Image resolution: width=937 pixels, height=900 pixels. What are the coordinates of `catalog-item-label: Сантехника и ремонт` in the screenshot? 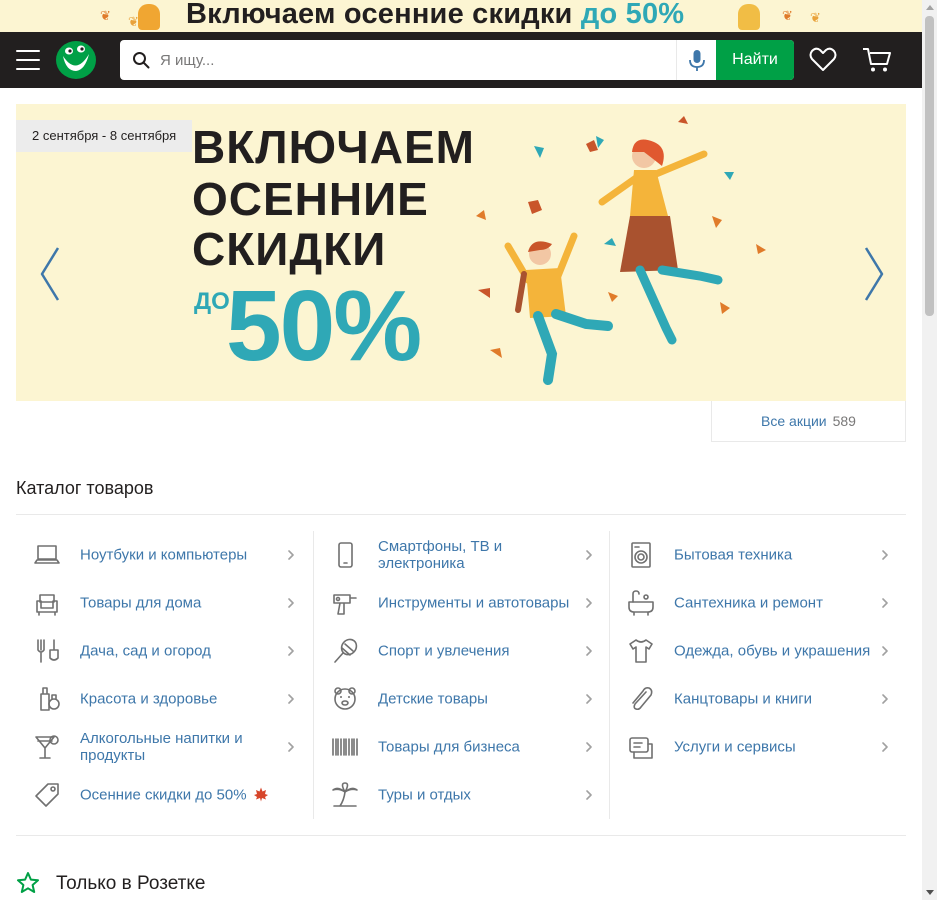 It's located at (748, 603).